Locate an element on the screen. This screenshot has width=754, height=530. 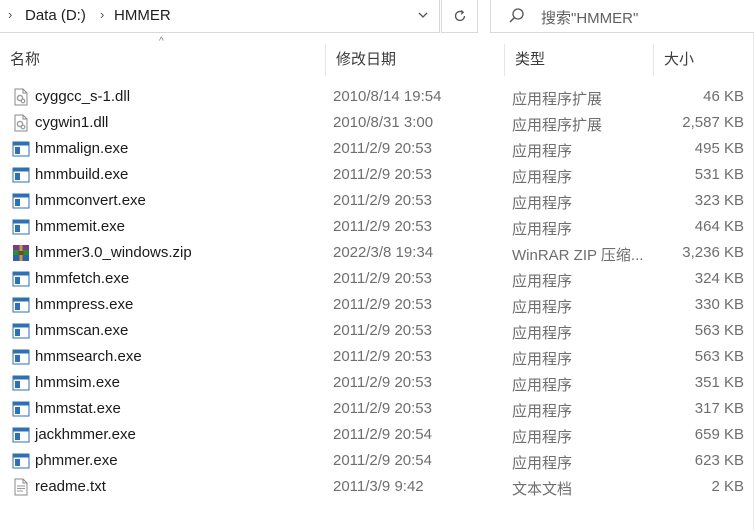
column-name-label: 名称 is located at coordinates (25, 59).